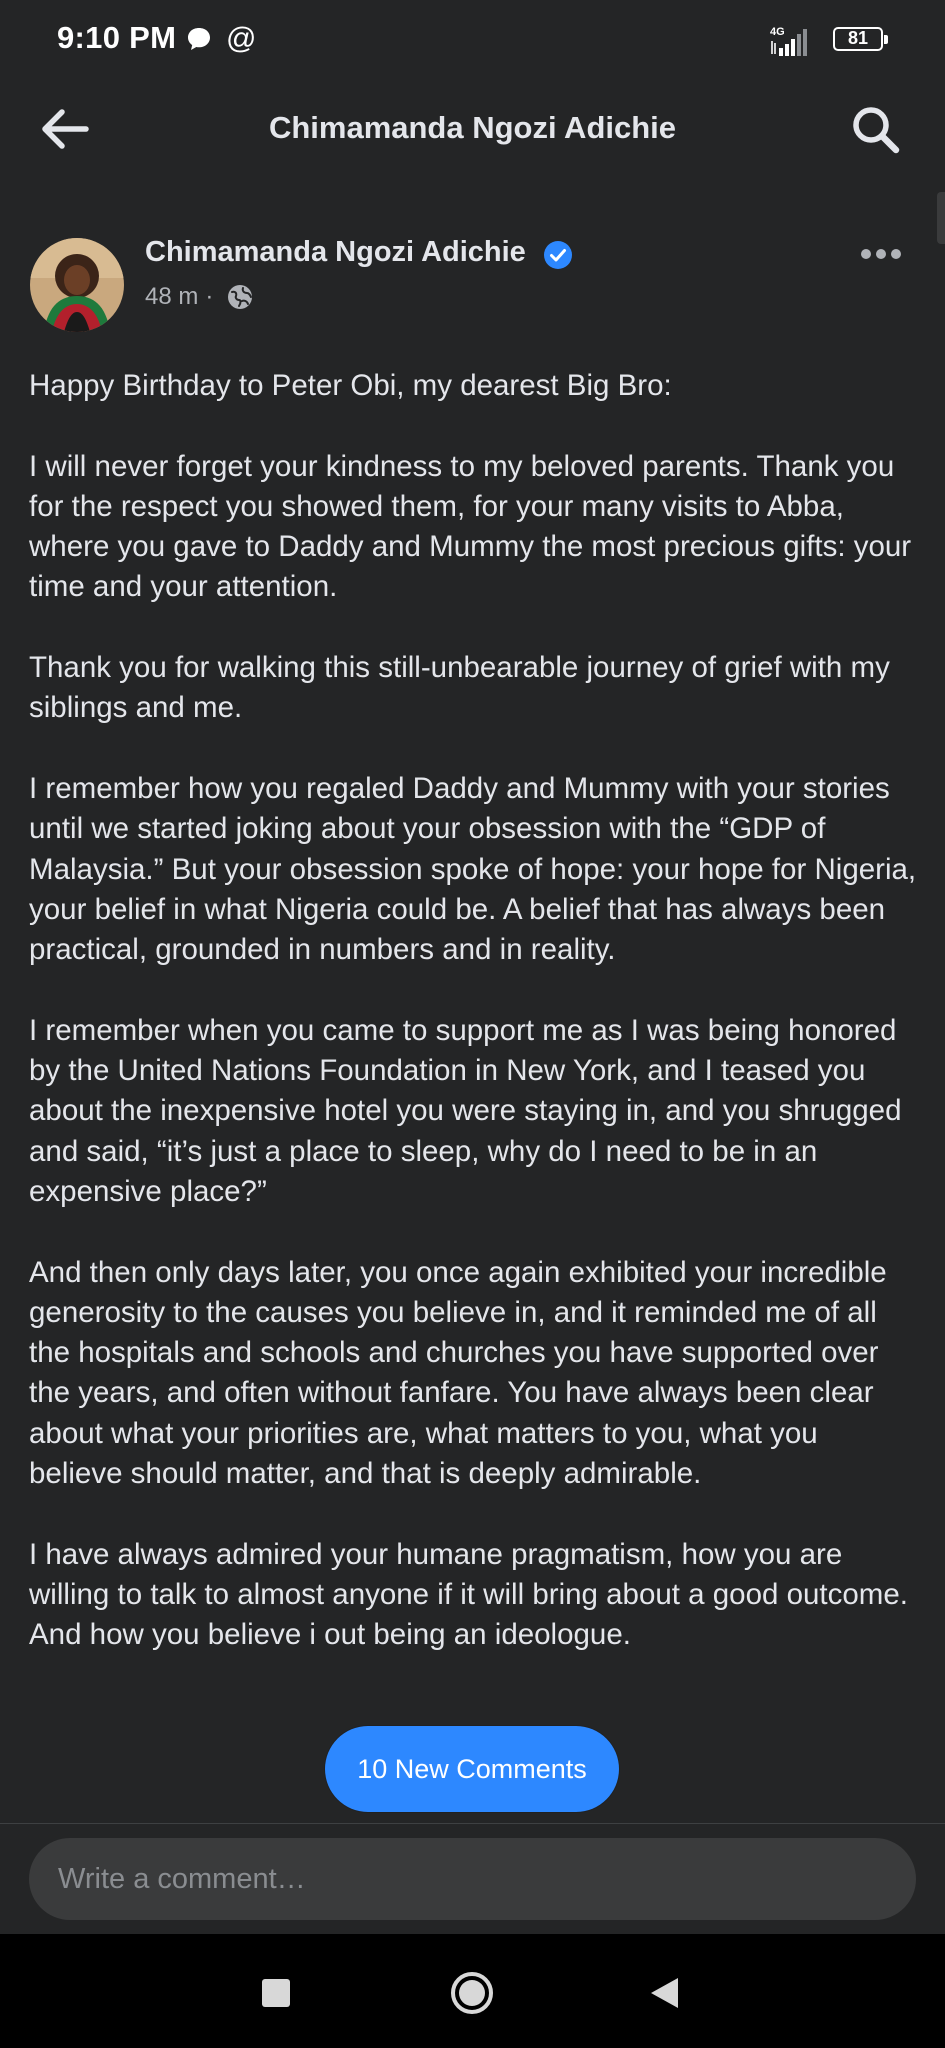  I want to click on status-bar: 9:10 PM @ 4G 81, so click(472, 42).